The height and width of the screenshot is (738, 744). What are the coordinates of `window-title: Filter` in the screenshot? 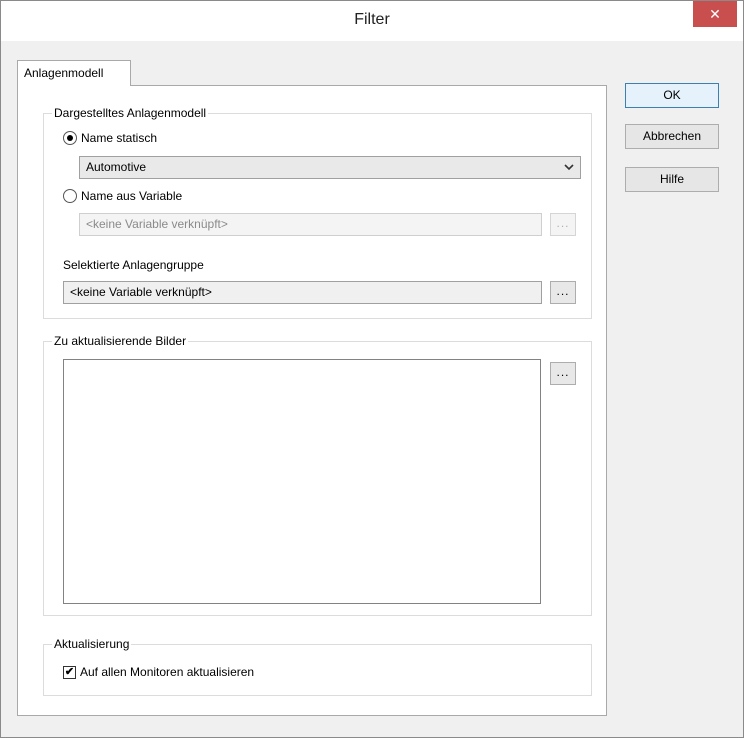 It's located at (372, 19).